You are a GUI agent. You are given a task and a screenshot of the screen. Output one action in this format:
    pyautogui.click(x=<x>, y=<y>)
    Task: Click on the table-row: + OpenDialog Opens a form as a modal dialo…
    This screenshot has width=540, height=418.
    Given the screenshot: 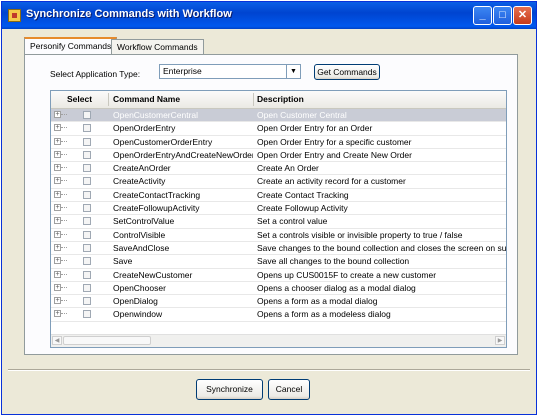 What is the action you would take?
    pyautogui.click(x=278, y=302)
    